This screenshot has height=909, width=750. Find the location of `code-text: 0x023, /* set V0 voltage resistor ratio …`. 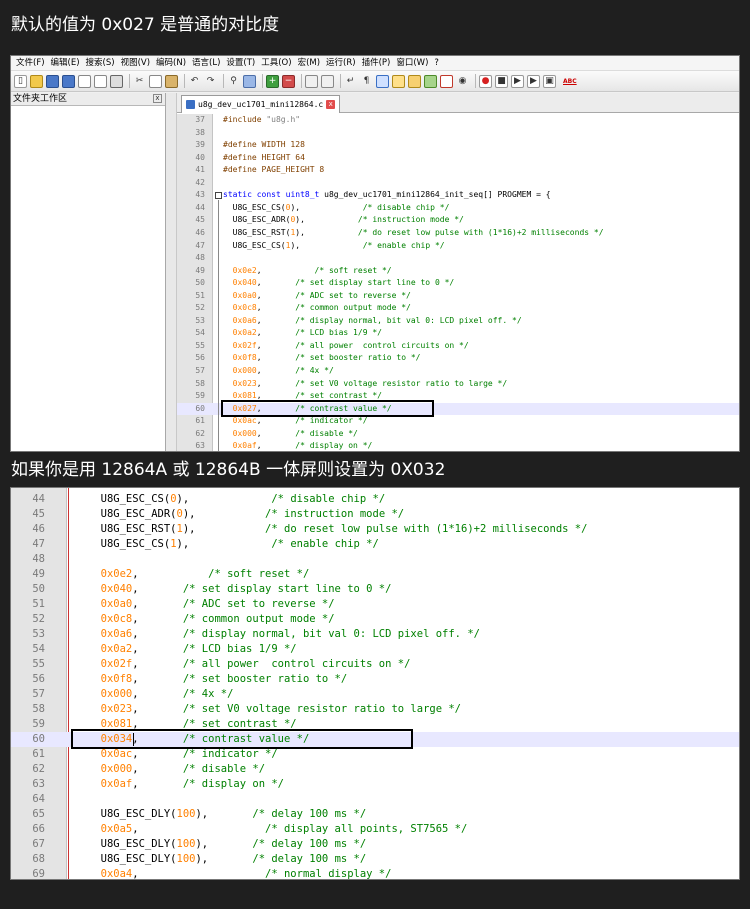

code-text: 0x023, /* set V0 voltage resistor ratio … is located at coordinates (365, 384).